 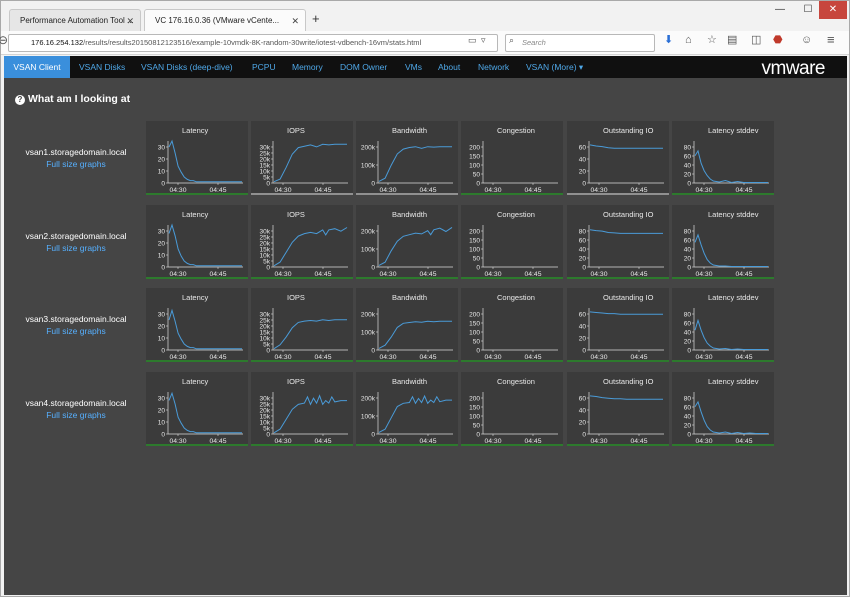 I want to click on back-icon: ⊖, so click(x=4, y=40).